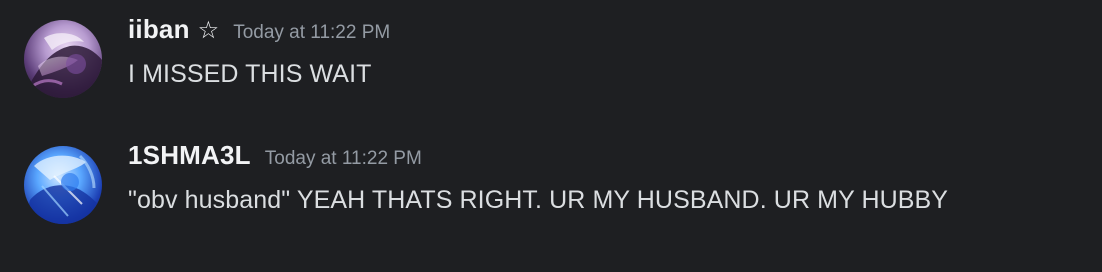 Image resolution: width=1102 pixels, height=272 pixels. Describe the element at coordinates (159, 29) in the screenshot. I see `username: iiban` at that location.